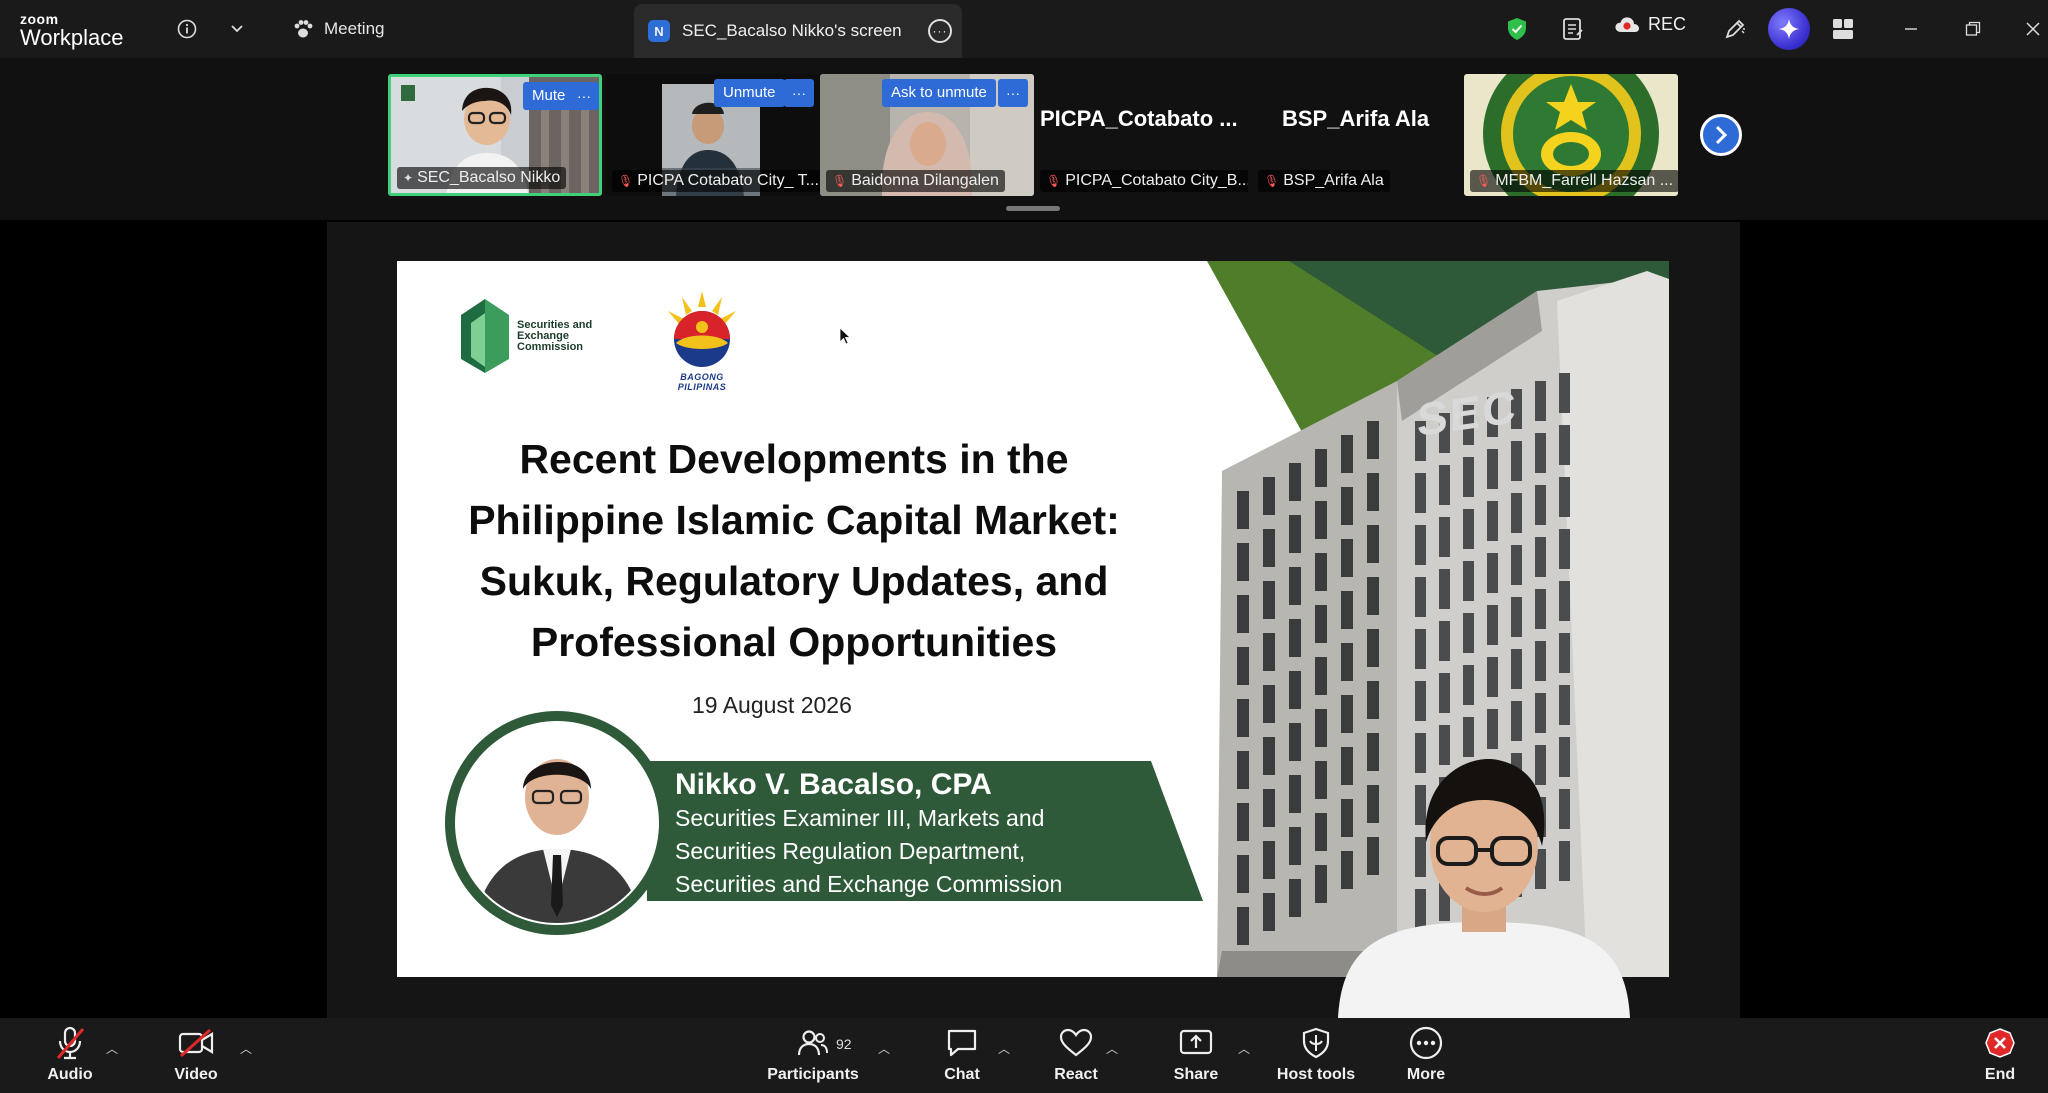 Image resolution: width=2048 pixels, height=1093 pixels. Describe the element at coordinates (925, 180) in the screenshot. I see `participant-name: Baidonna Dilangalen` at that location.